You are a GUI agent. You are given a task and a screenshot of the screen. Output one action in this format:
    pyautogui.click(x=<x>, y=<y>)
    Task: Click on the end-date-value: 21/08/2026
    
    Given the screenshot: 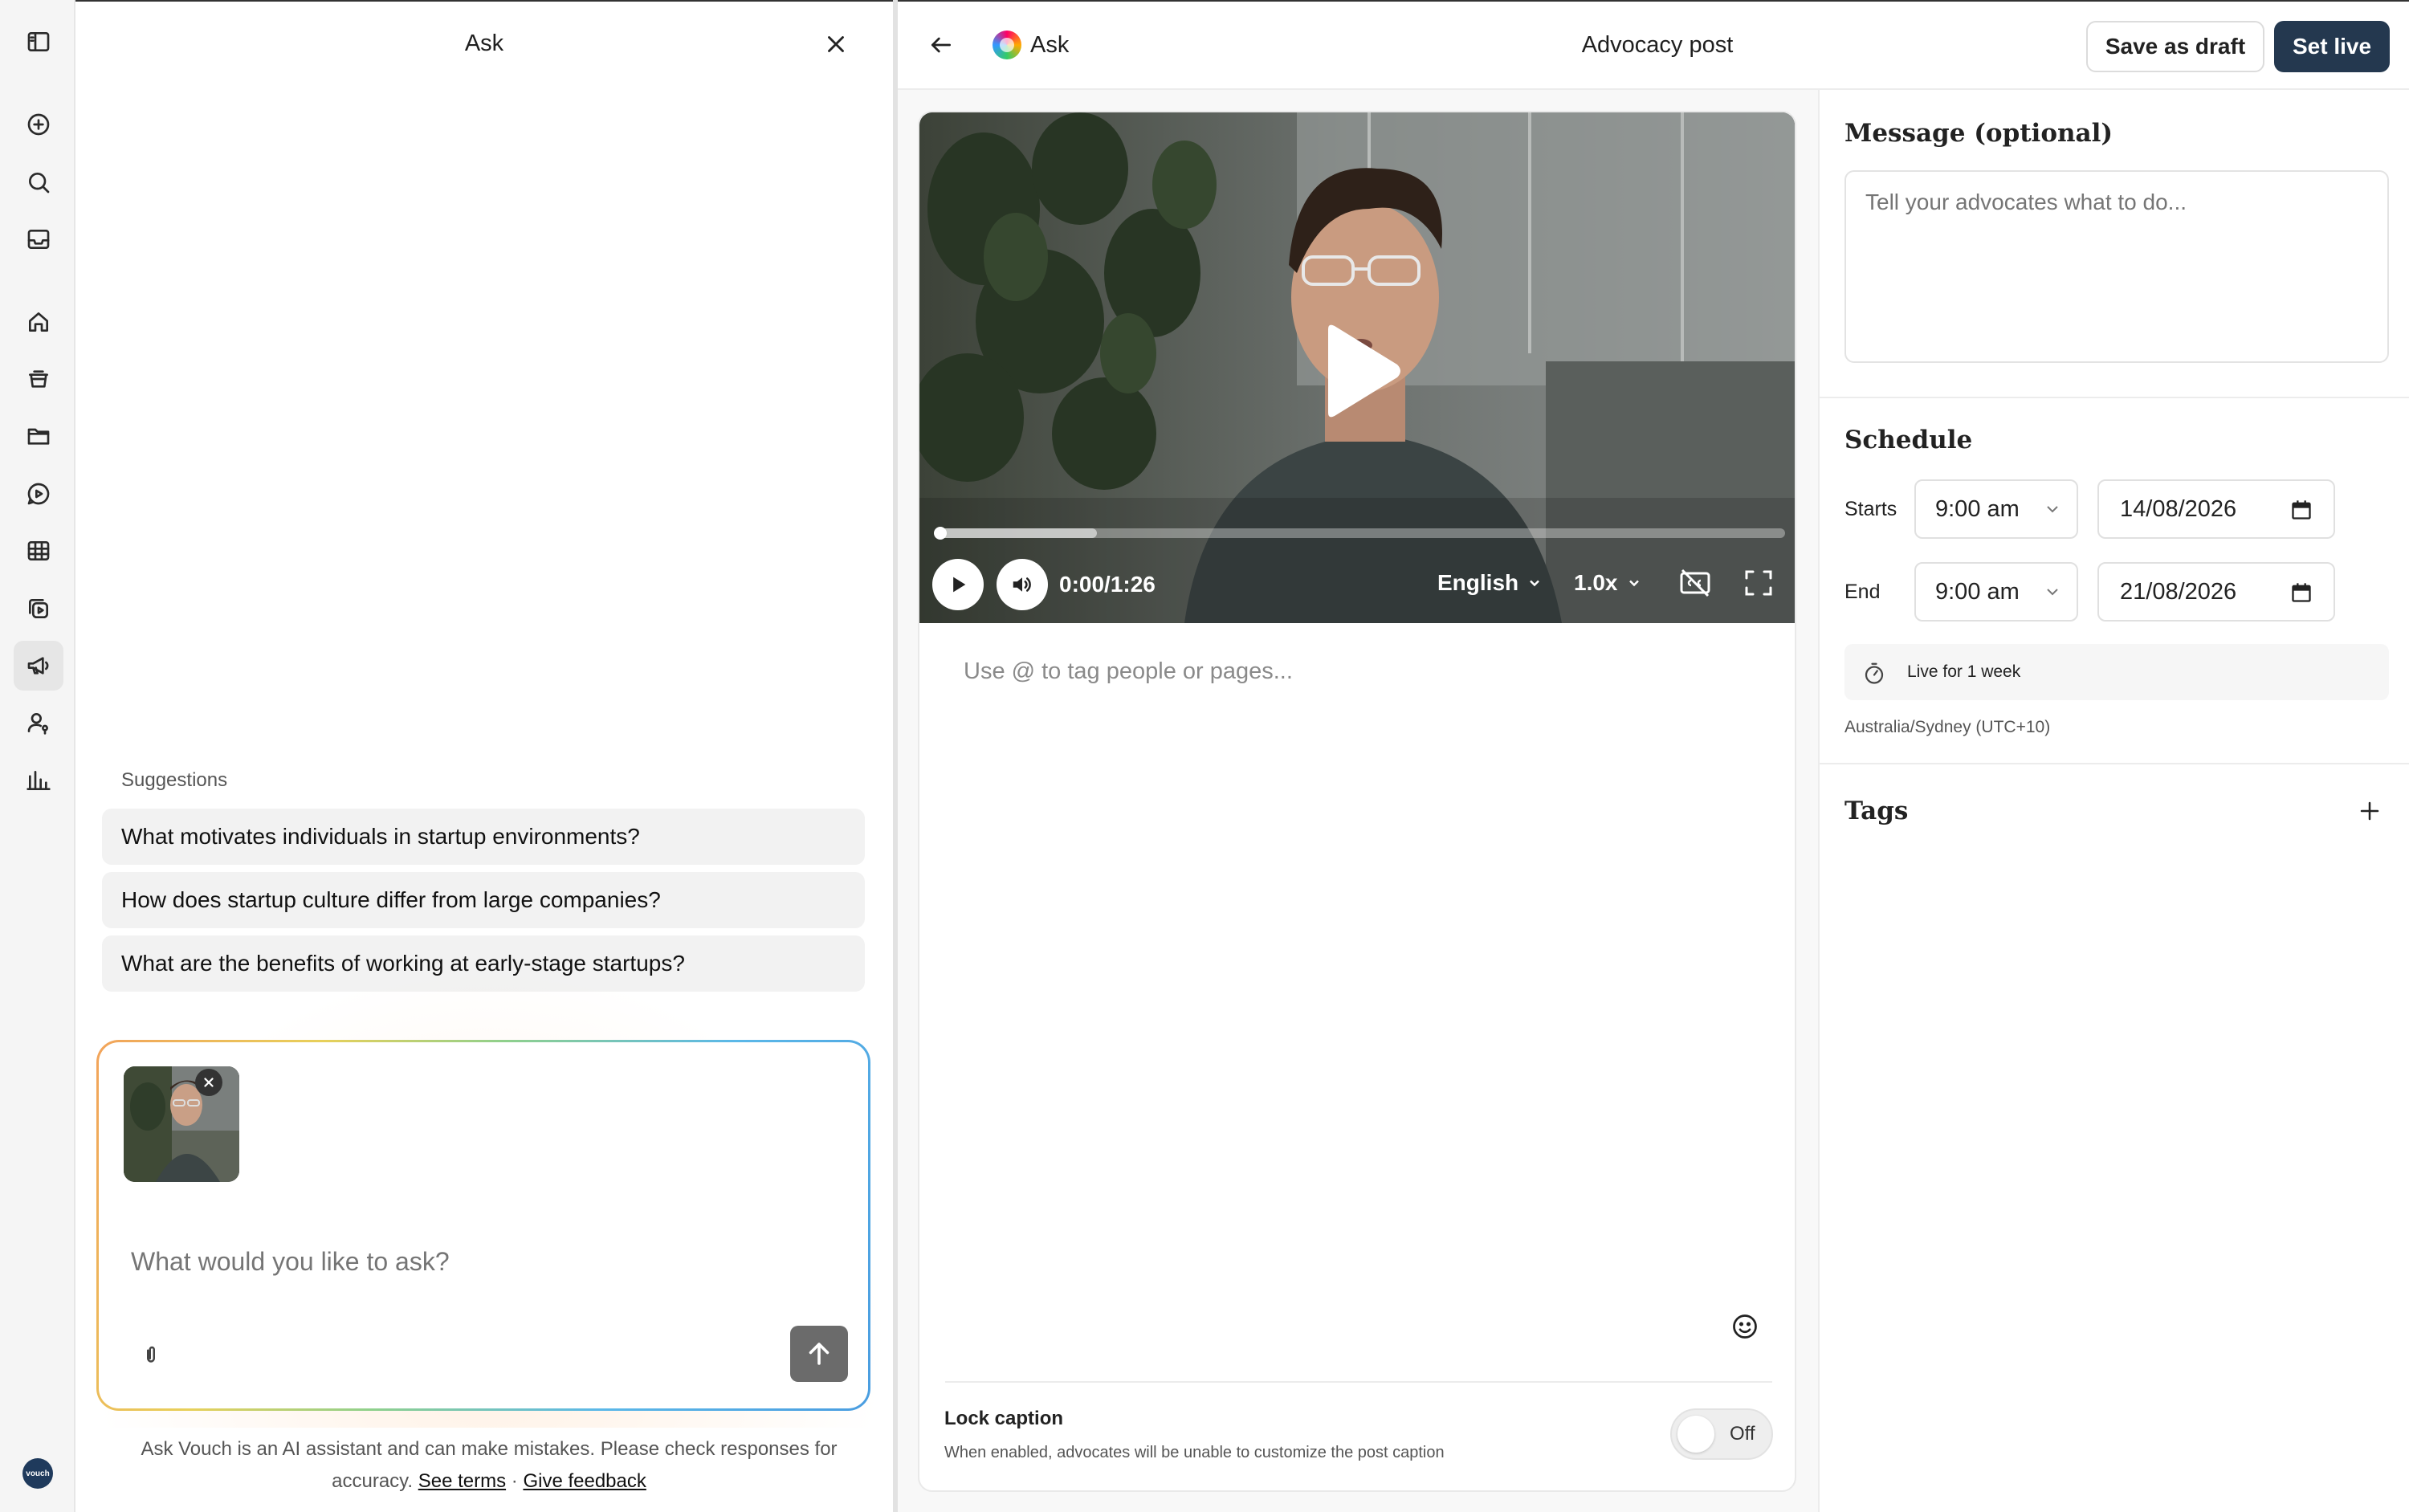 What is the action you would take?
    pyautogui.click(x=2179, y=592)
    